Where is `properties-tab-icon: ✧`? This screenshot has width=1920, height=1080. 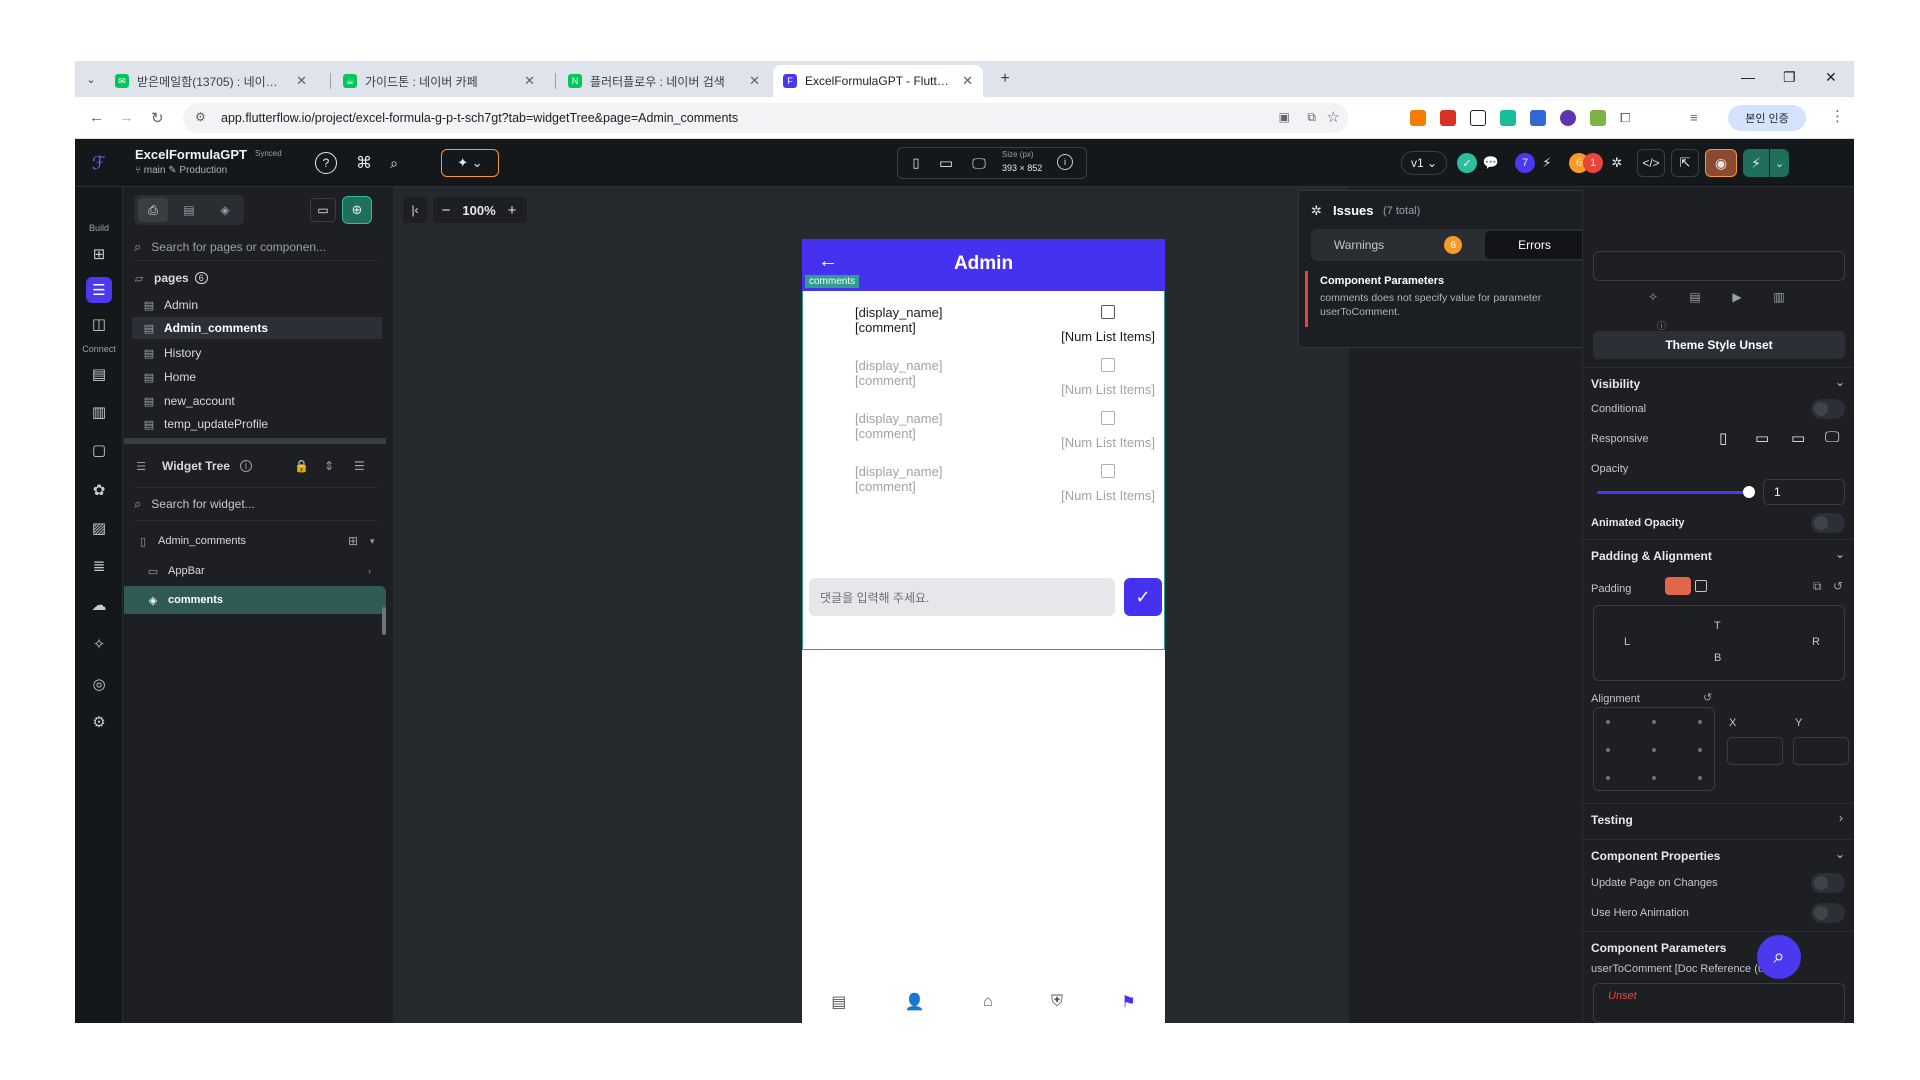
properties-tab-icon: ✧ is located at coordinates (1653, 297).